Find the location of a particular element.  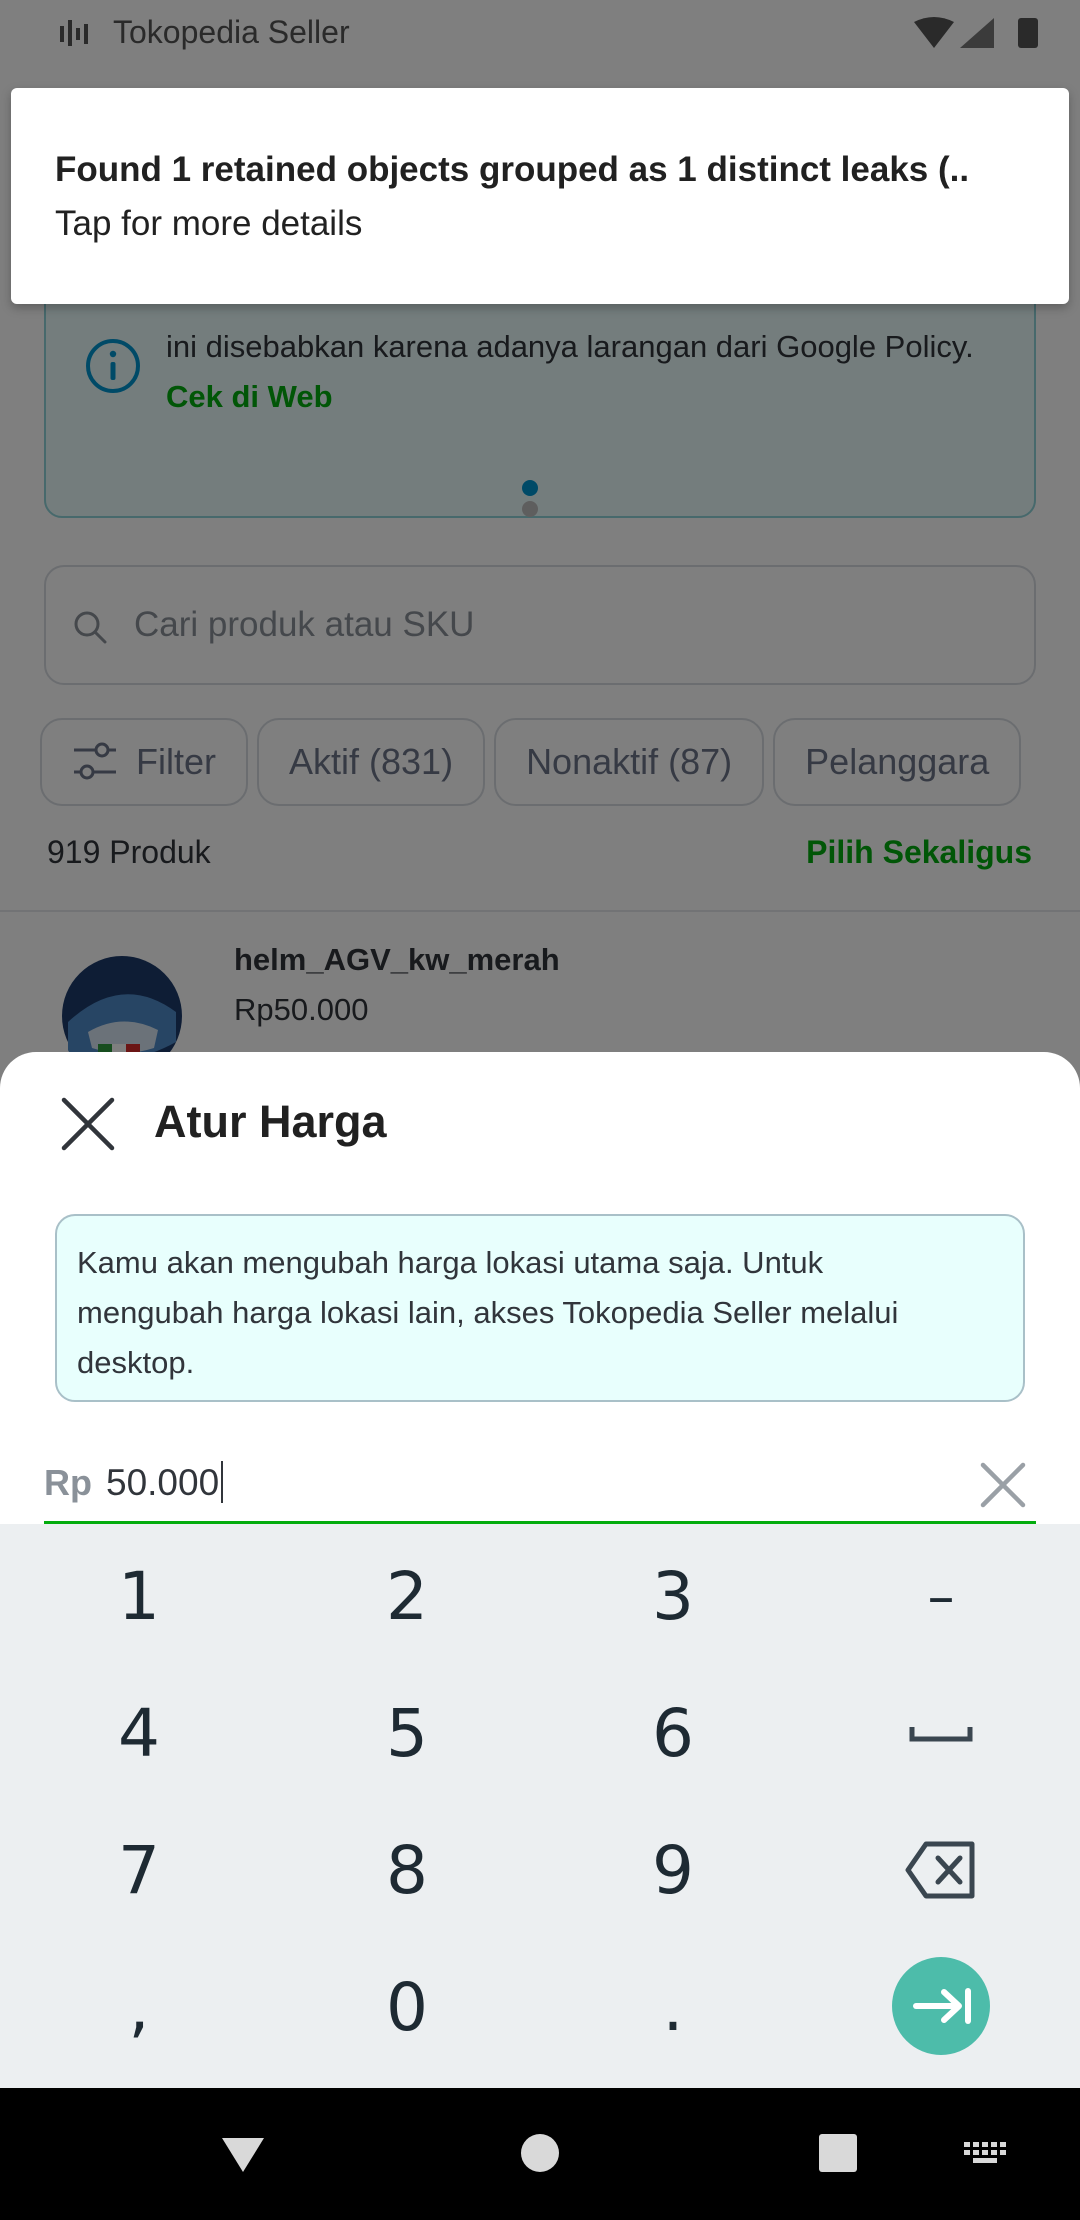

space-bar-icon is located at coordinates (941, 1734).